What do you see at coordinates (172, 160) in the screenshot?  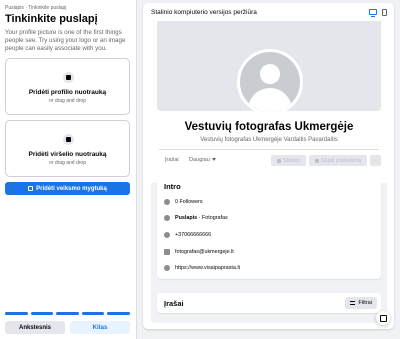 I see `tab-posts: Įrašai` at bounding box center [172, 160].